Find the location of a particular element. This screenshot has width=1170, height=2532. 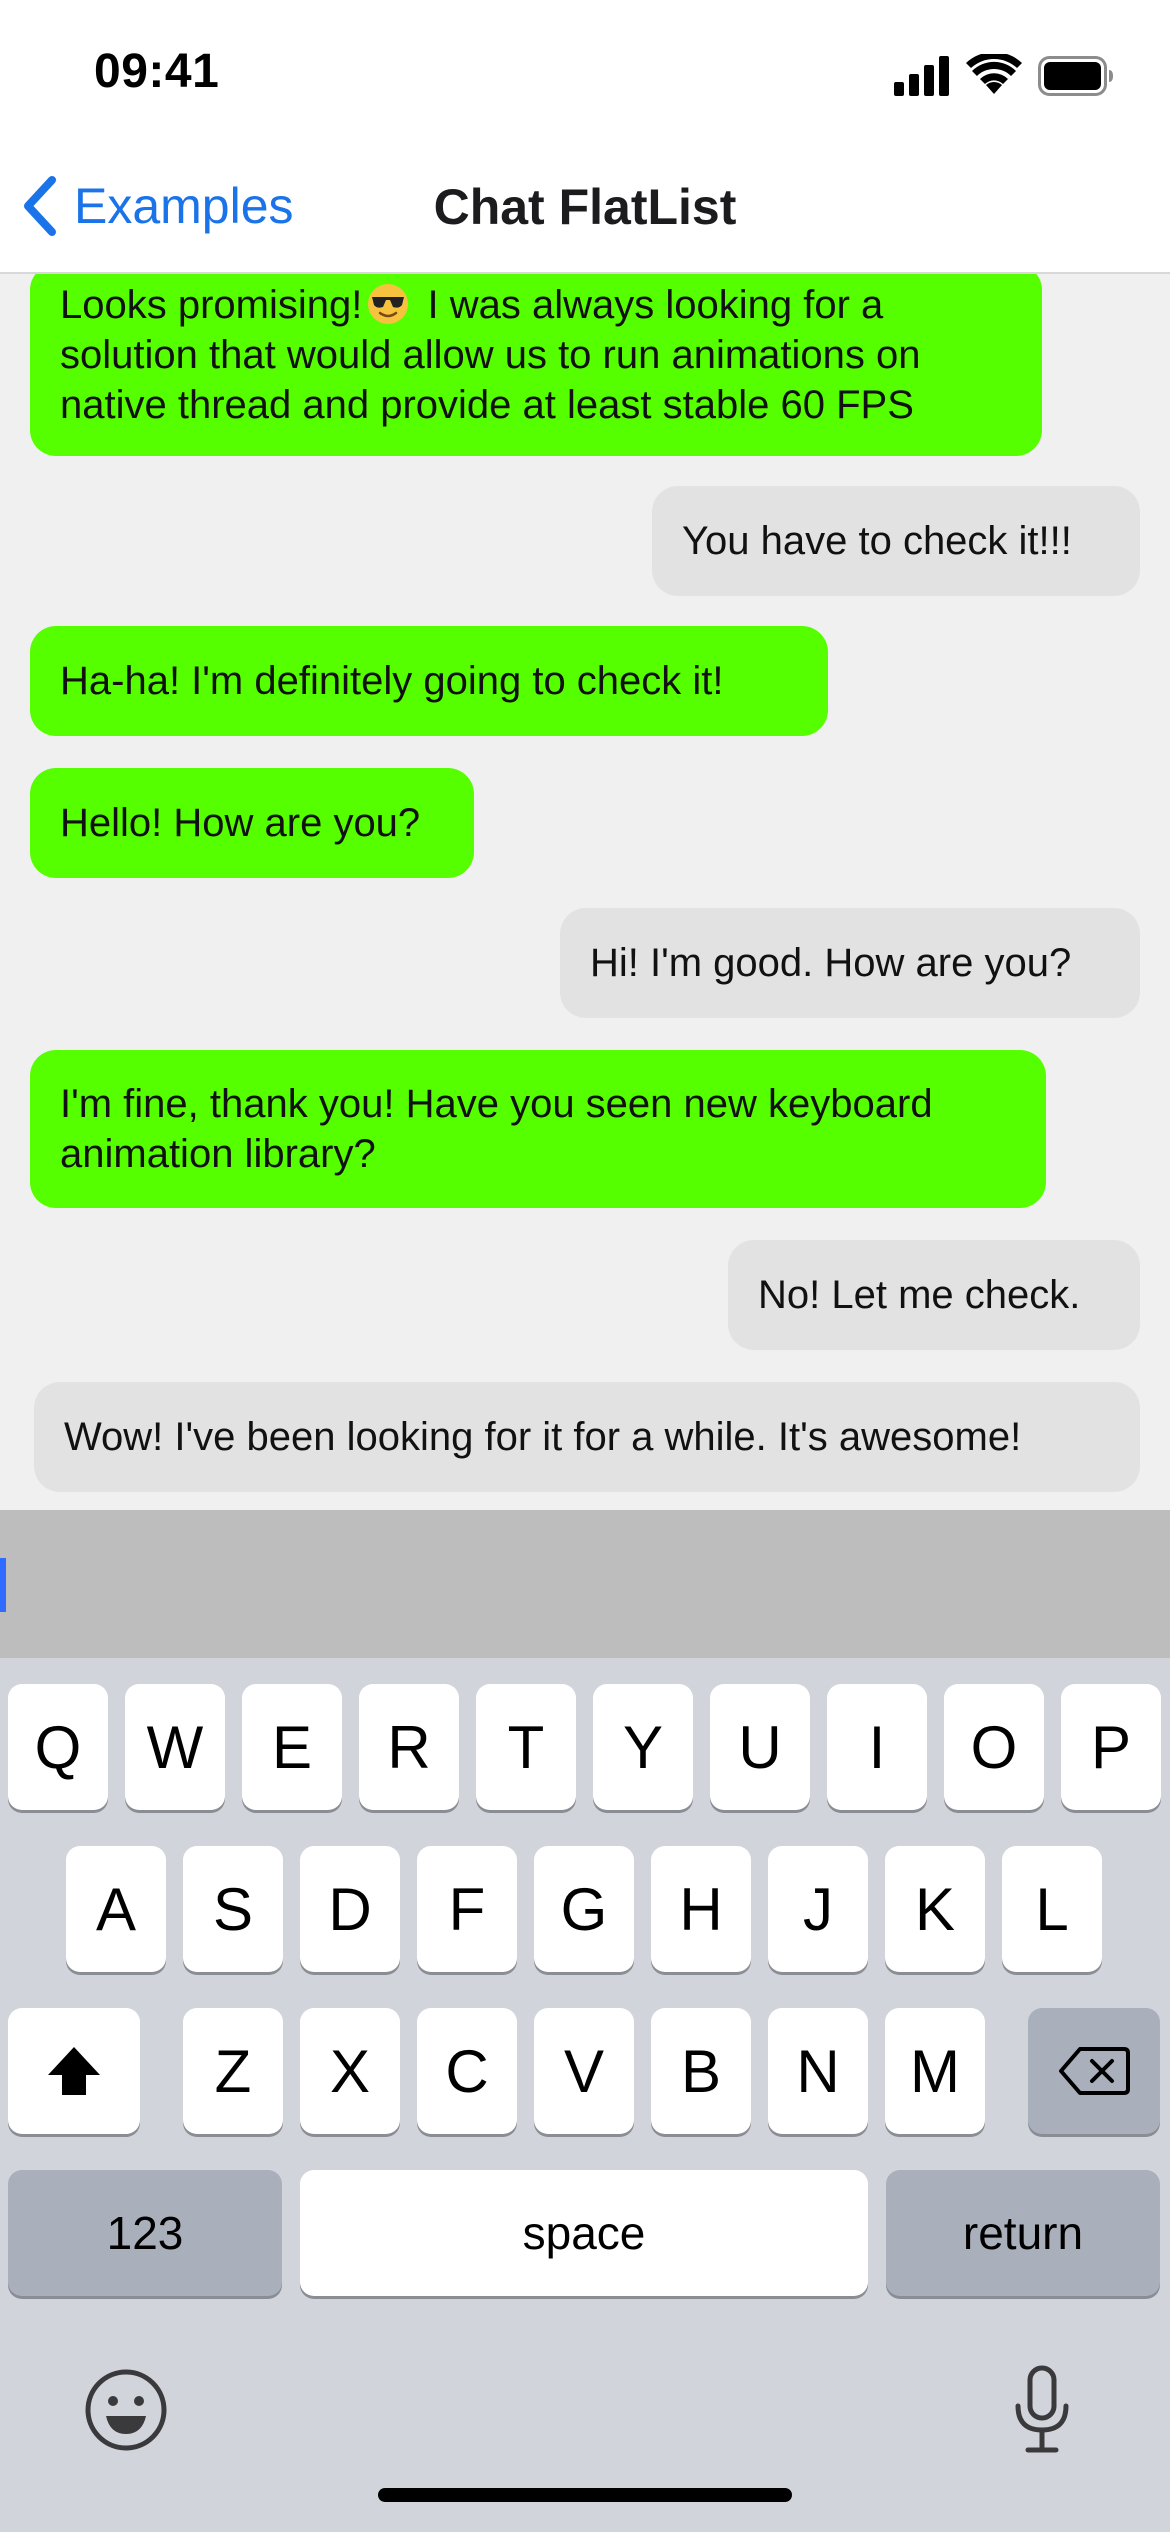

message-bubble-received: You have to check it!!! is located at coordinates (896, 541).